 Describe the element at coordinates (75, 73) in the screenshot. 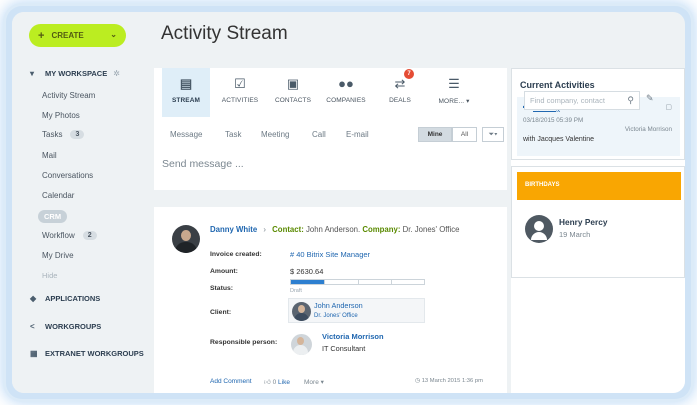

I see `my-workspace-header: ▾ MY WORKSPACE ✲` at that location.